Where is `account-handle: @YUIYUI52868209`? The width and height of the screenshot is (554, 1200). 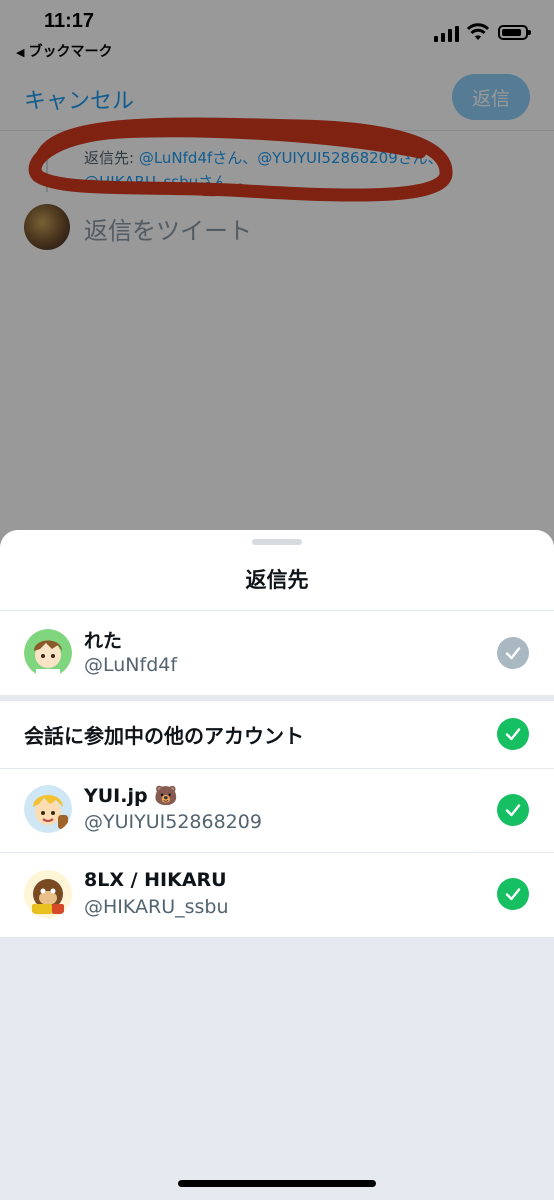
account-handle: @YUIYUI52868209 is located at coordinates (173, 822).